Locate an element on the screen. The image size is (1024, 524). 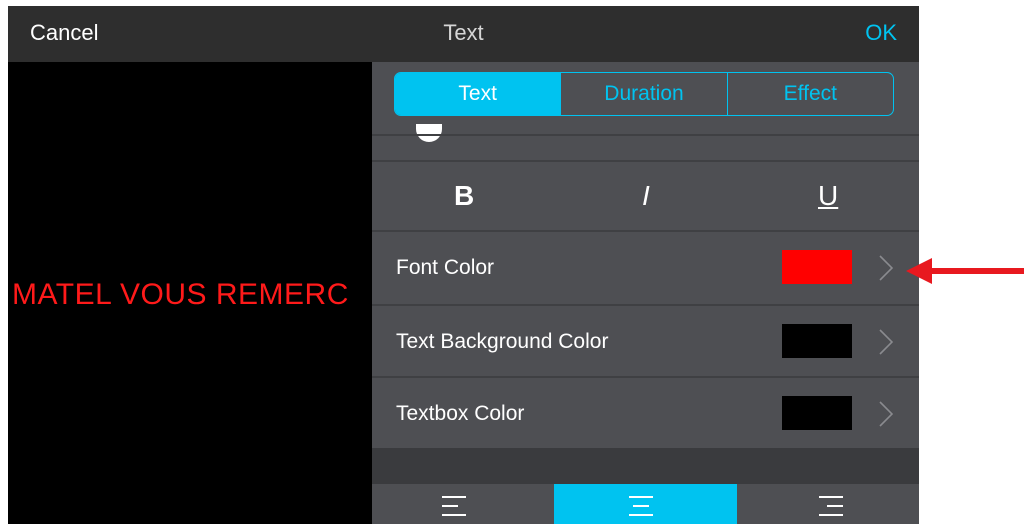
text-style-row: B I U is located at coordinates (645, 196).